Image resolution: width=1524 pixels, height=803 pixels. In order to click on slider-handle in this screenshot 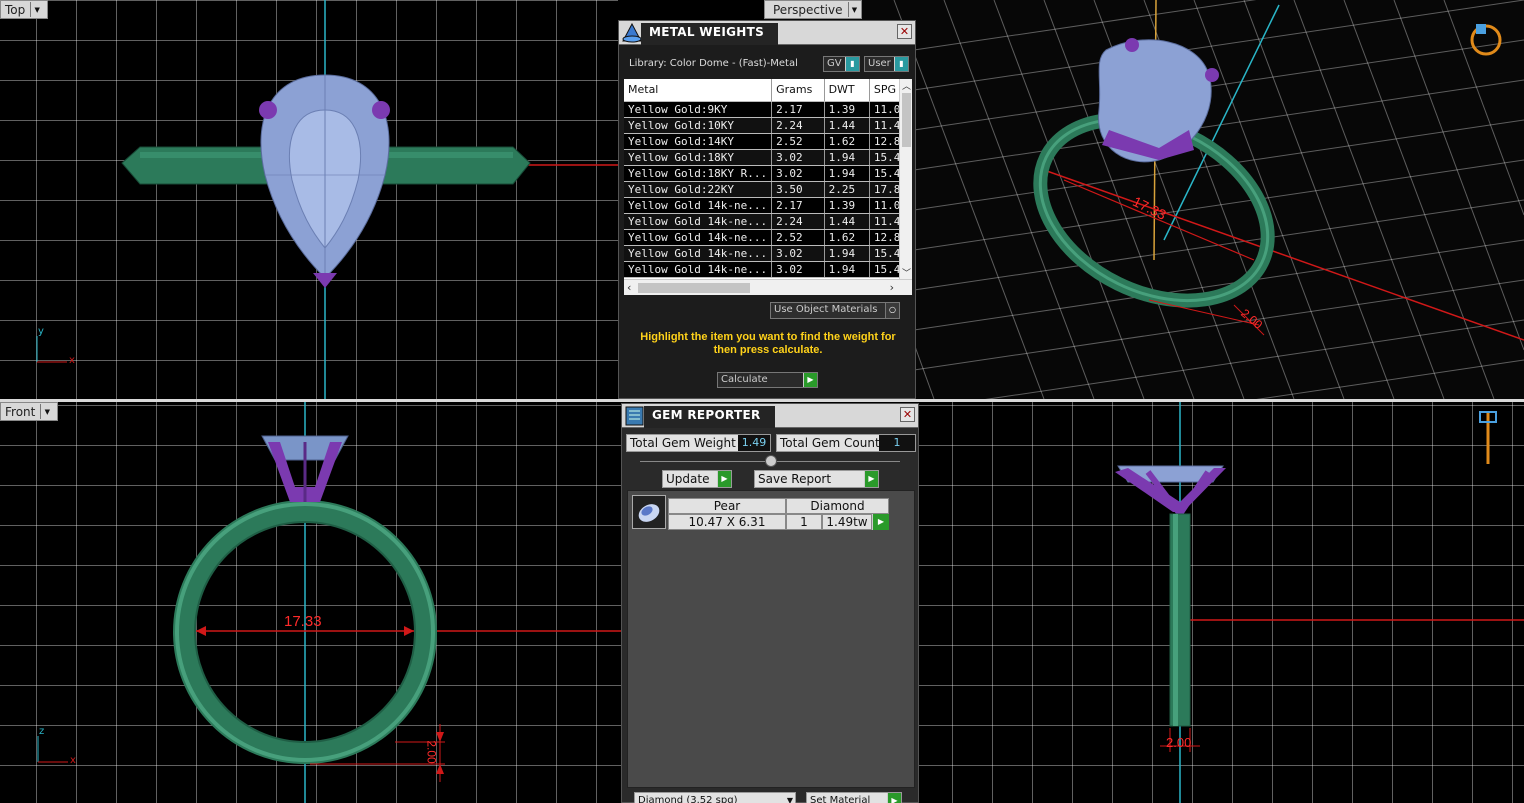, I will do `click(771, 461)`.